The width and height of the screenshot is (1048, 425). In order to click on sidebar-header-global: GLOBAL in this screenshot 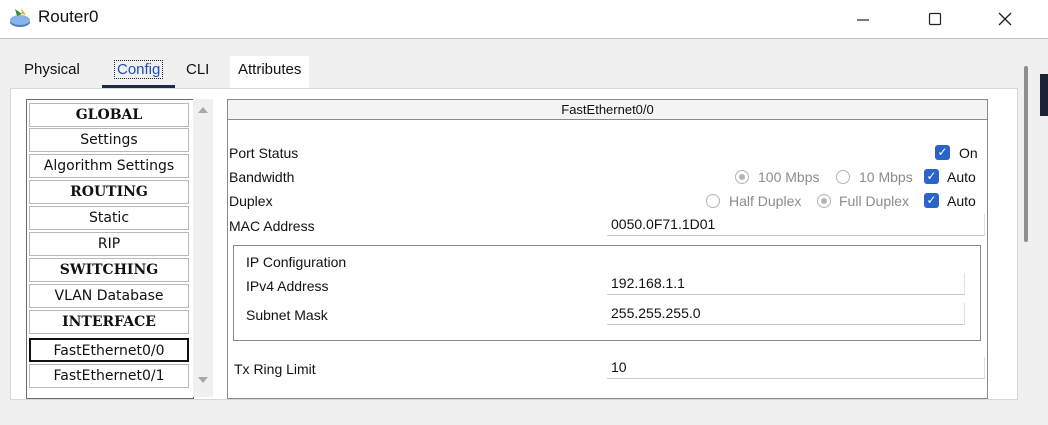, I will do `click(109, 115)`.